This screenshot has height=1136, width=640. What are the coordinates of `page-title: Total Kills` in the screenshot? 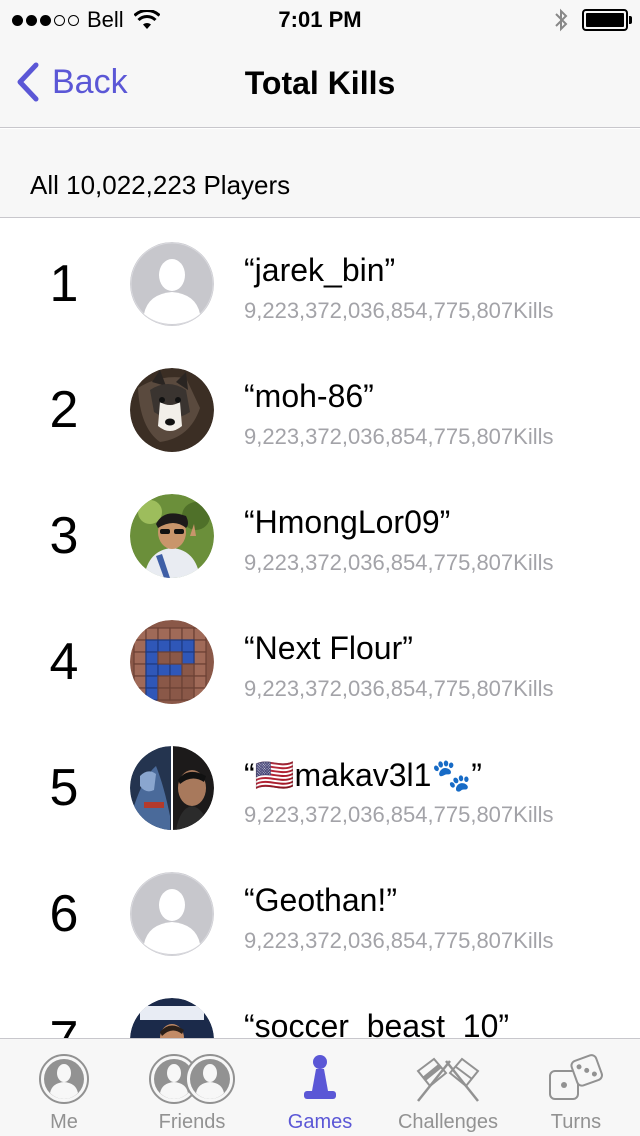 It's located at (320, 83).